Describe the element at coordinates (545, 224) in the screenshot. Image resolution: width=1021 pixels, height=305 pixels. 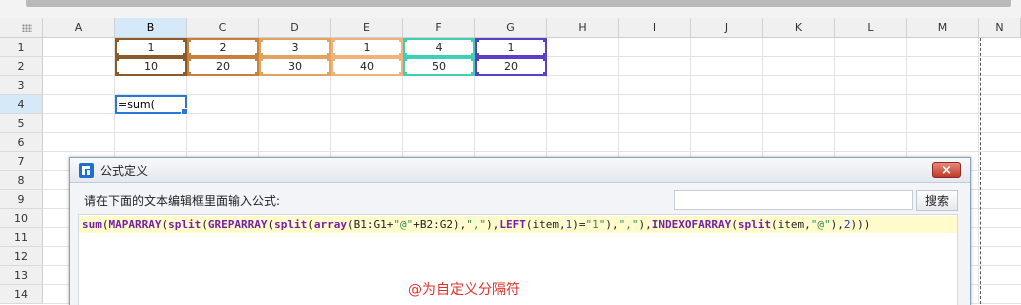
I see `formula-token-ref: item` at that location.